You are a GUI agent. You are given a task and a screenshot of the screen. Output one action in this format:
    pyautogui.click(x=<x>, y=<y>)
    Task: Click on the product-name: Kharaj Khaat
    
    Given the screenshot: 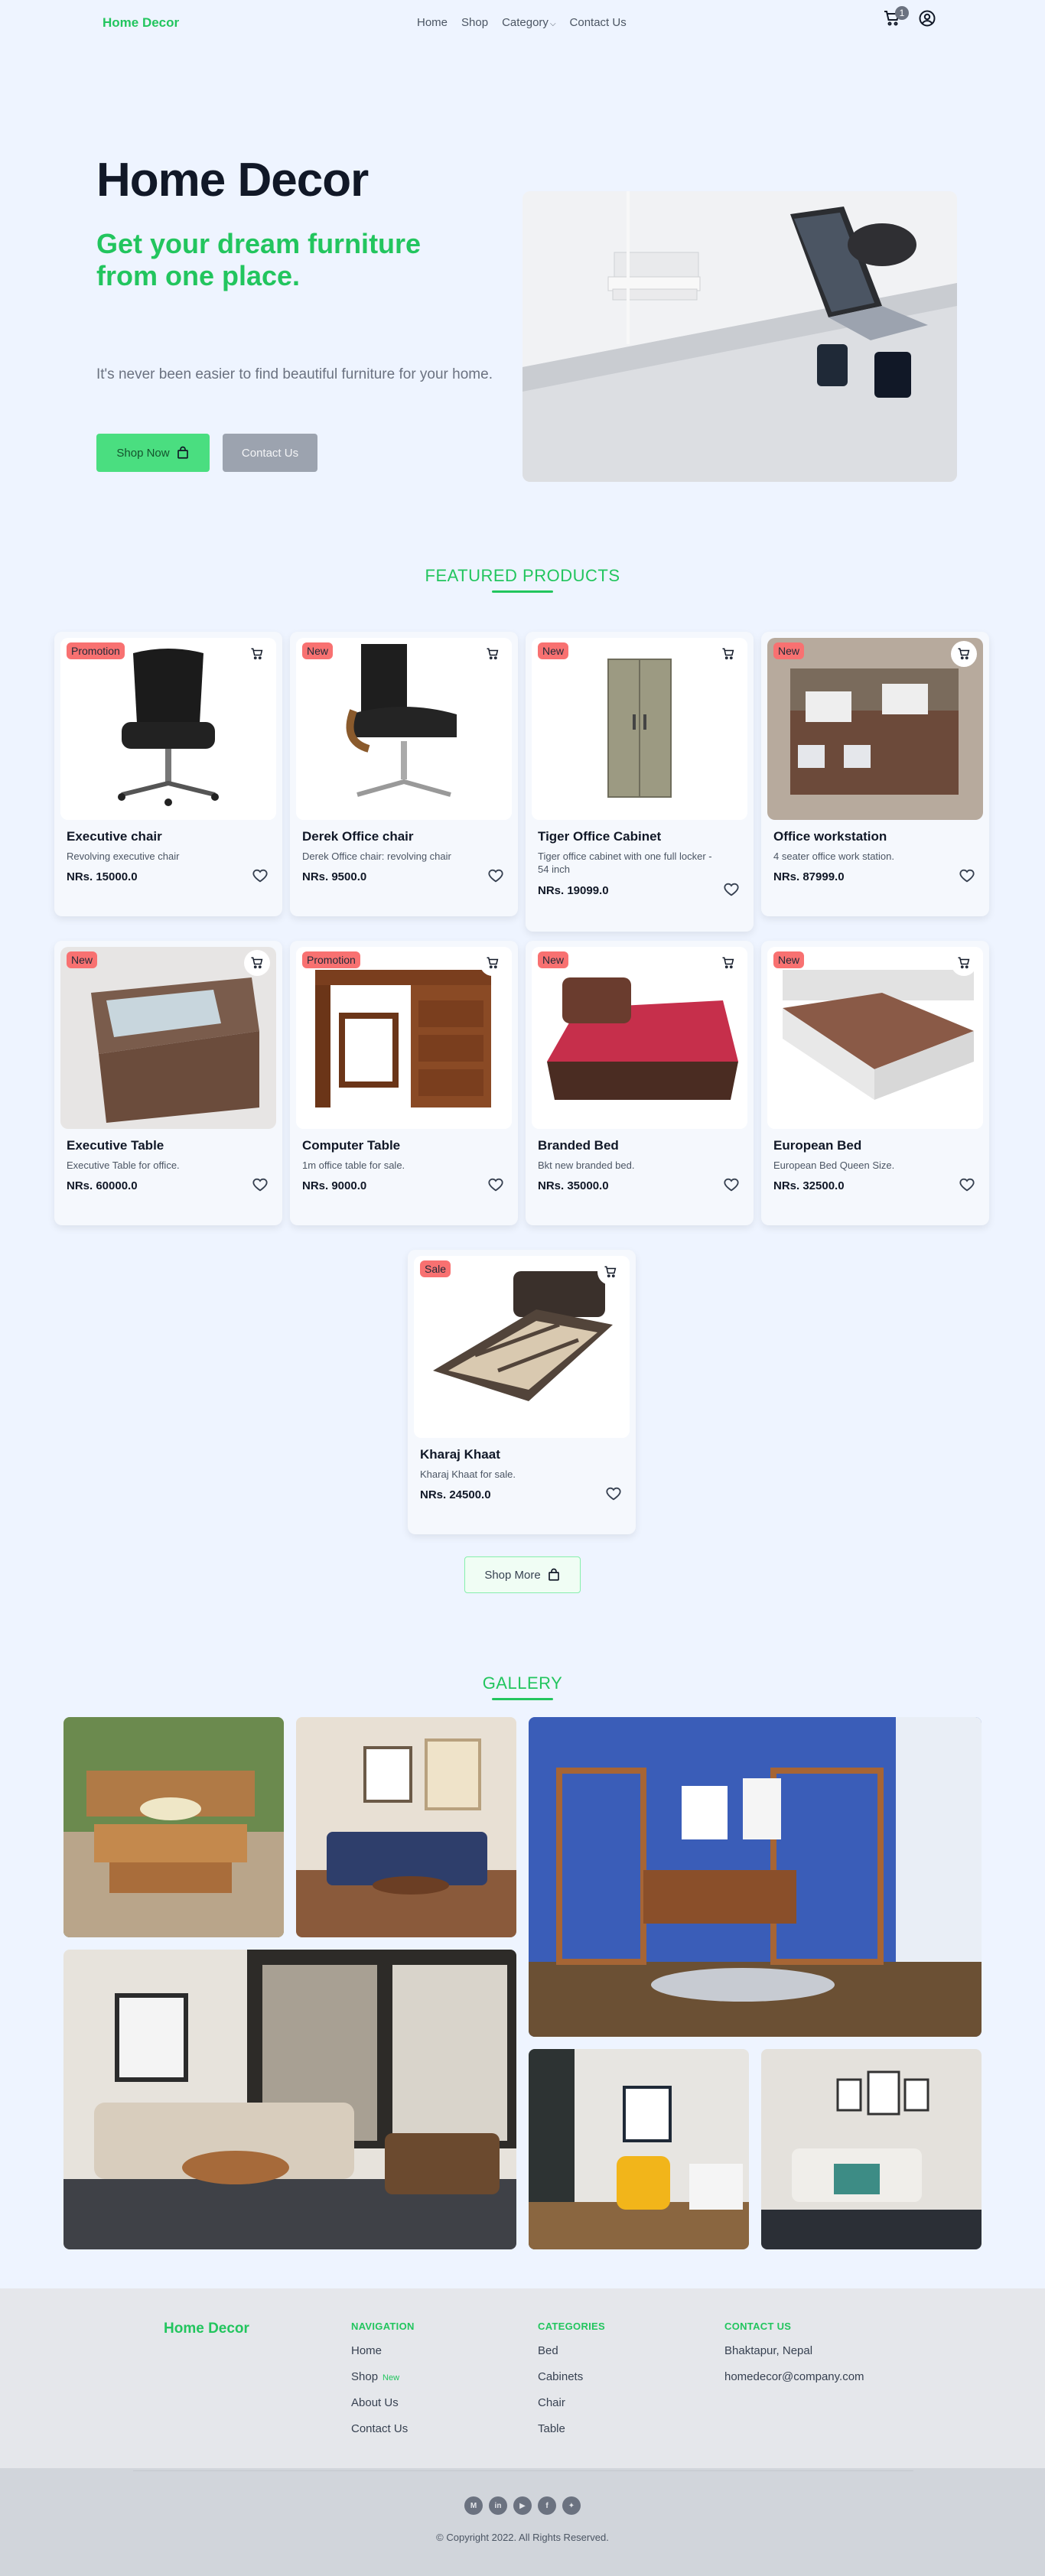 What is the action you would take?
    pyautogui.click(x=460, y=1454)
    